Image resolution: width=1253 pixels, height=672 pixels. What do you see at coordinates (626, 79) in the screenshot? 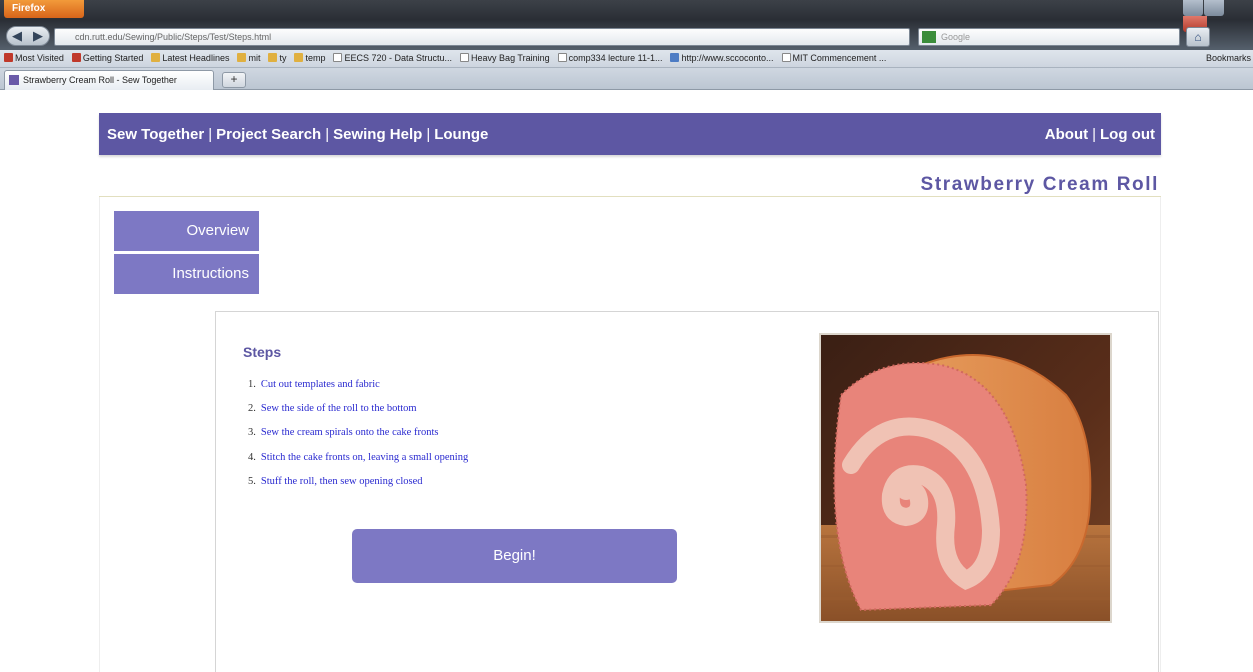
I see `tab-strip: Strawberry Cream Roll - Sew Together +` at bounding box center [626, 79].